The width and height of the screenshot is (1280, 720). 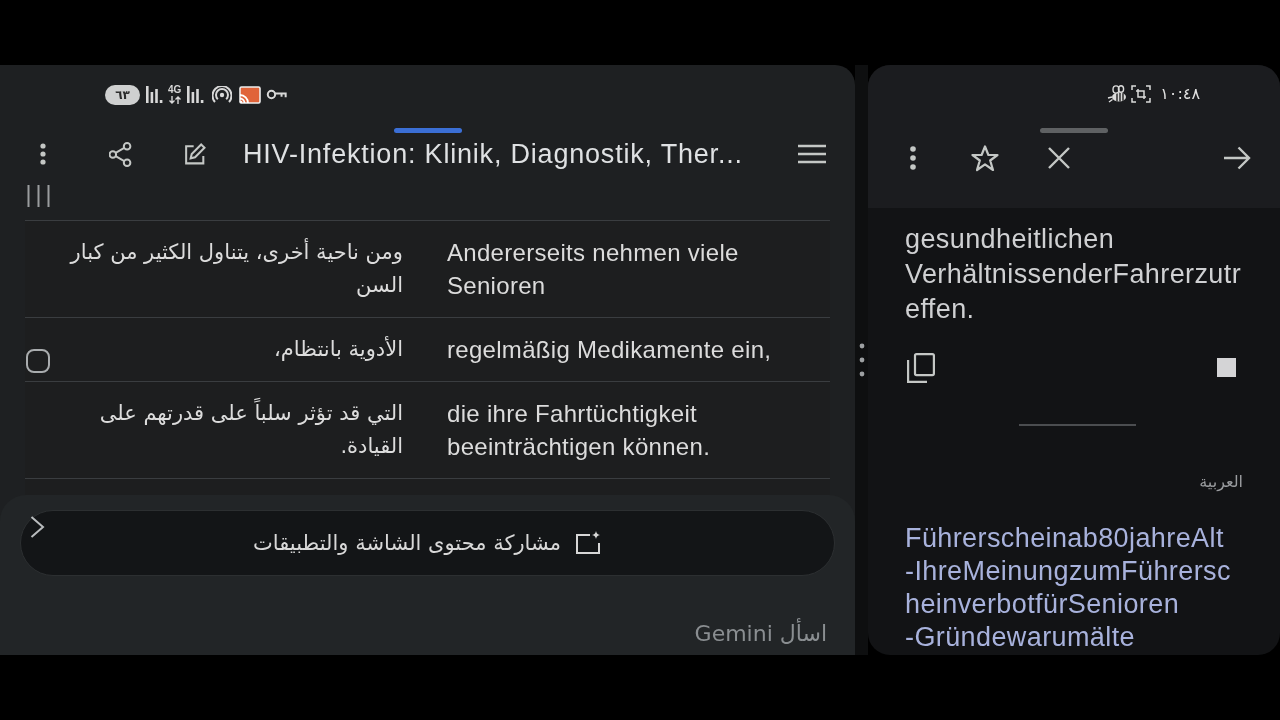 I want to click on data-arrows-icon, so click(x=174, y=100).